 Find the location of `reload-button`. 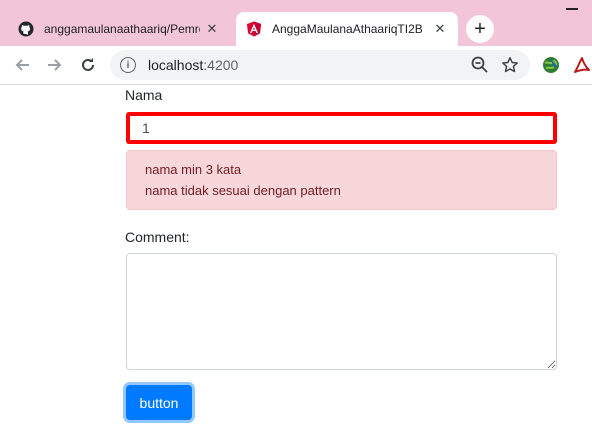

reload-button is located at coordinates (88, 65).